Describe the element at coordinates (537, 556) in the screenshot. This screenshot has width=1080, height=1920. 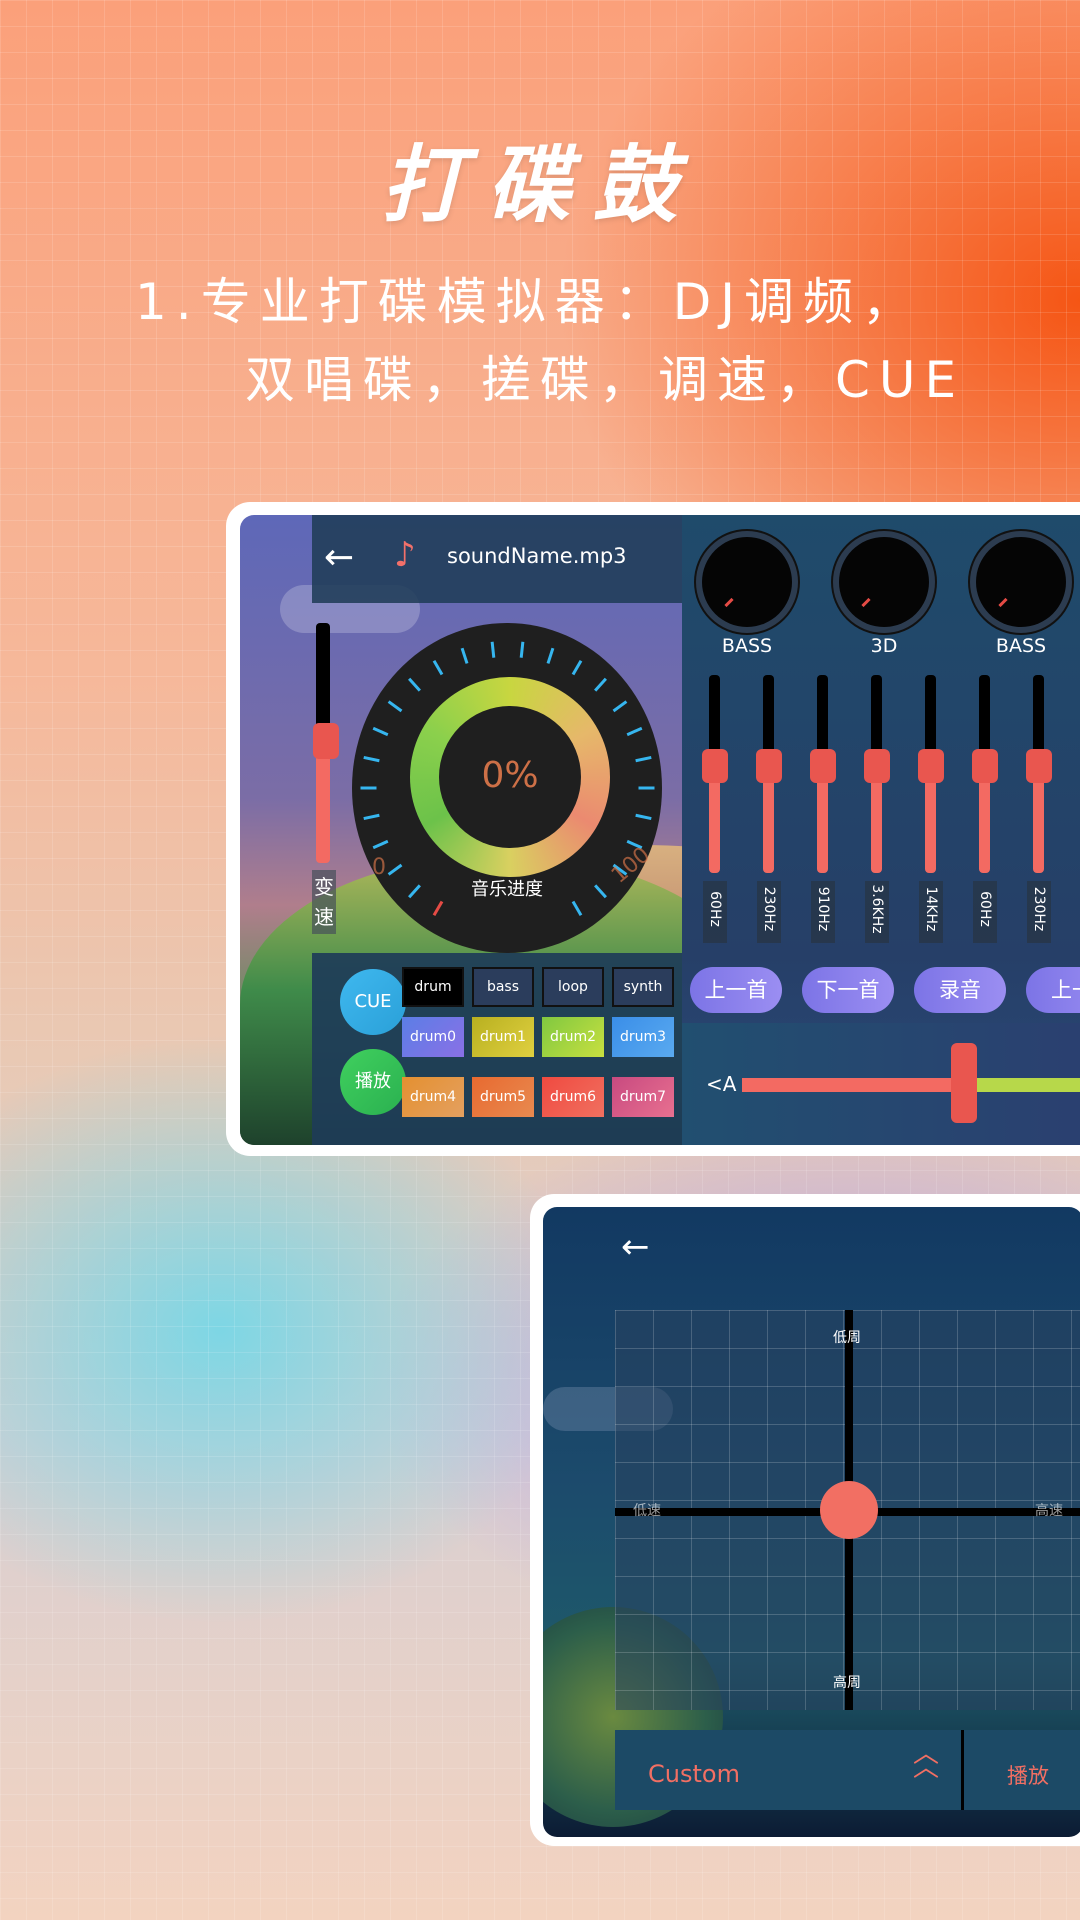
I see `sound-file-name: soundName.mp3` at that location.